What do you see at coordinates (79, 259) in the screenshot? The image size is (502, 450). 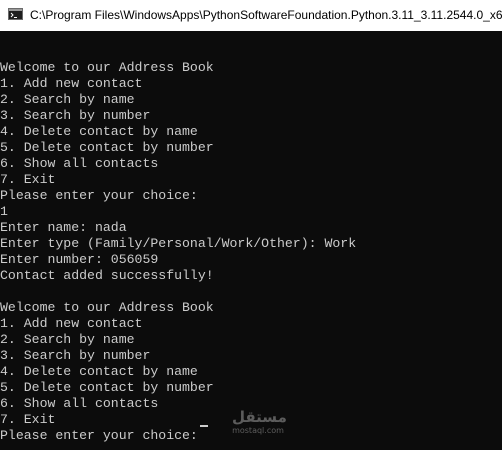 I see `console-line: Enter number: 056059` at bounding box center [79, 259].